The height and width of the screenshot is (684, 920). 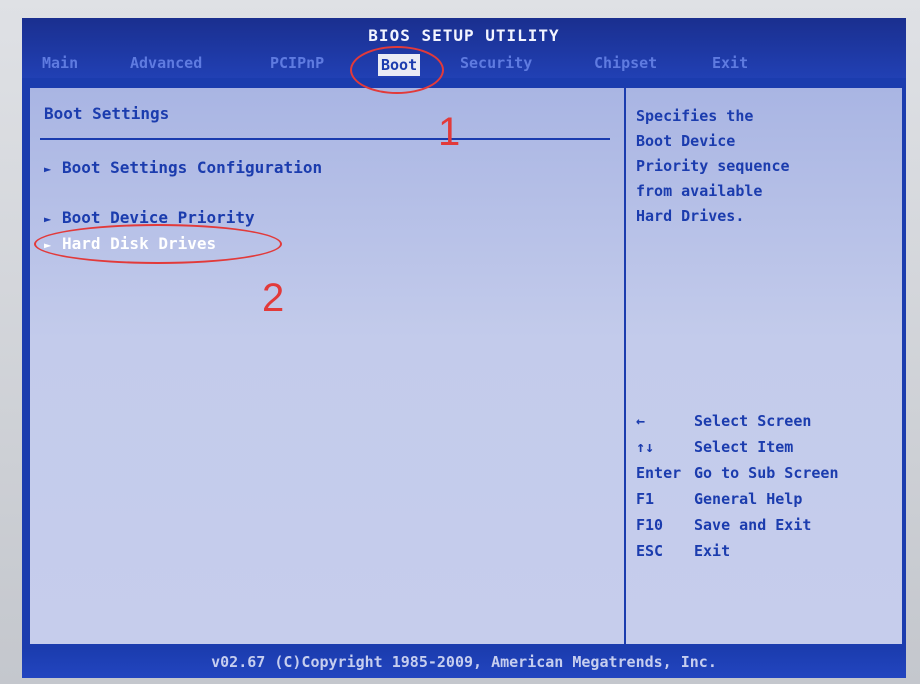 I want to click on boot-settings-configuration-item: ► Boot Settings Configuration, so click(x=183, y=167).